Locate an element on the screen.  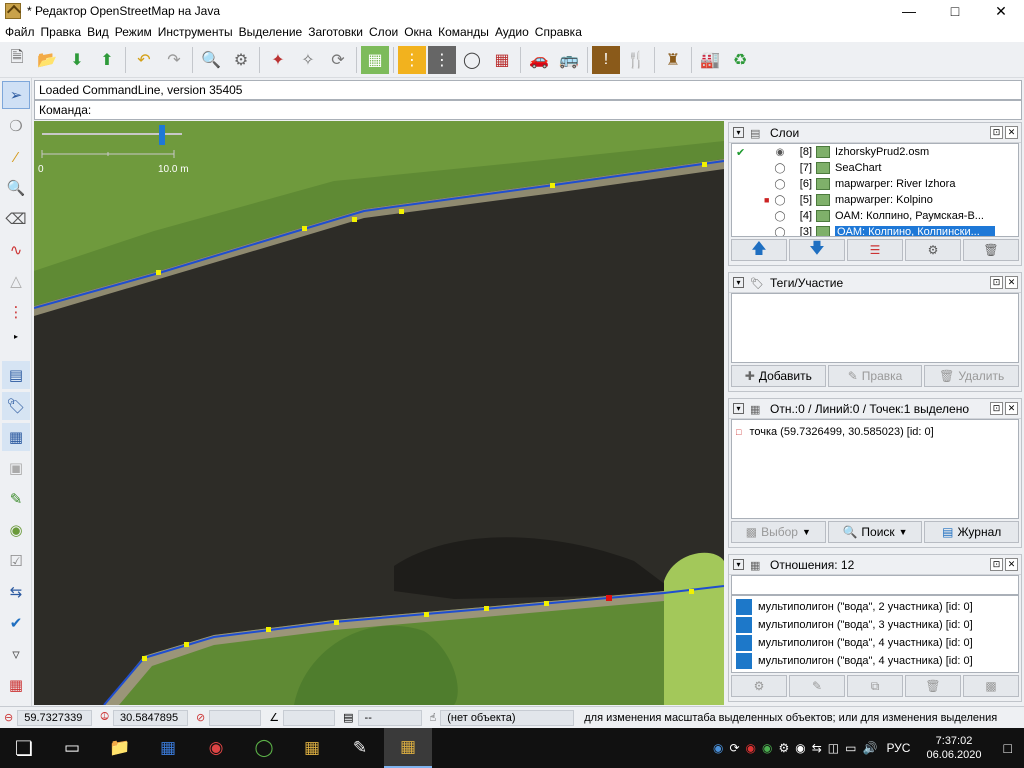
menu-presets: Заготовки is located at coordinates (335, 32).